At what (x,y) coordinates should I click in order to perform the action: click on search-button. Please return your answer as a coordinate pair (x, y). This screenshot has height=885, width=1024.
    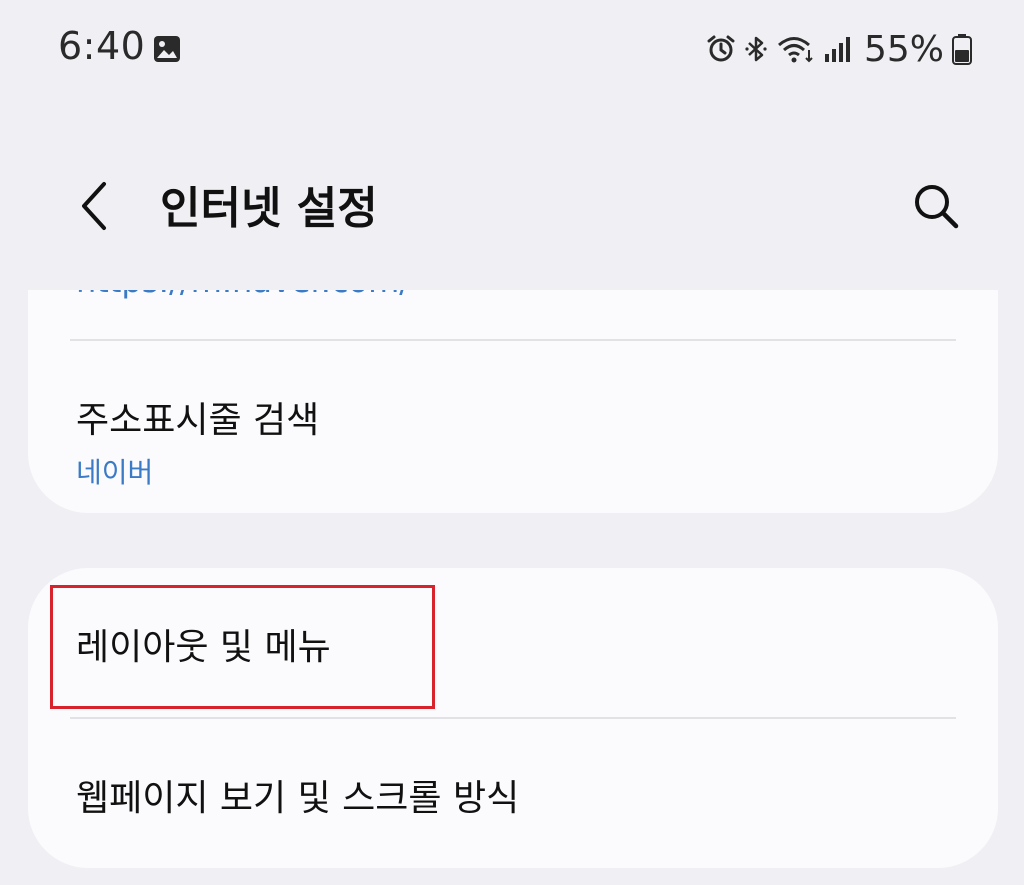
    Looking at the image, I should click on (936, 206).